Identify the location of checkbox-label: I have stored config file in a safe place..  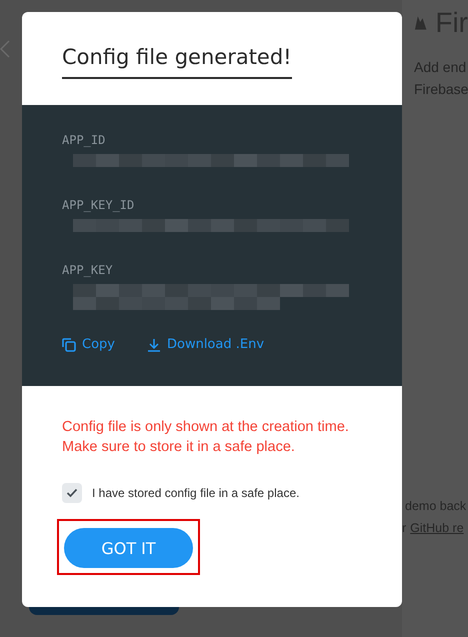
(196, 493).